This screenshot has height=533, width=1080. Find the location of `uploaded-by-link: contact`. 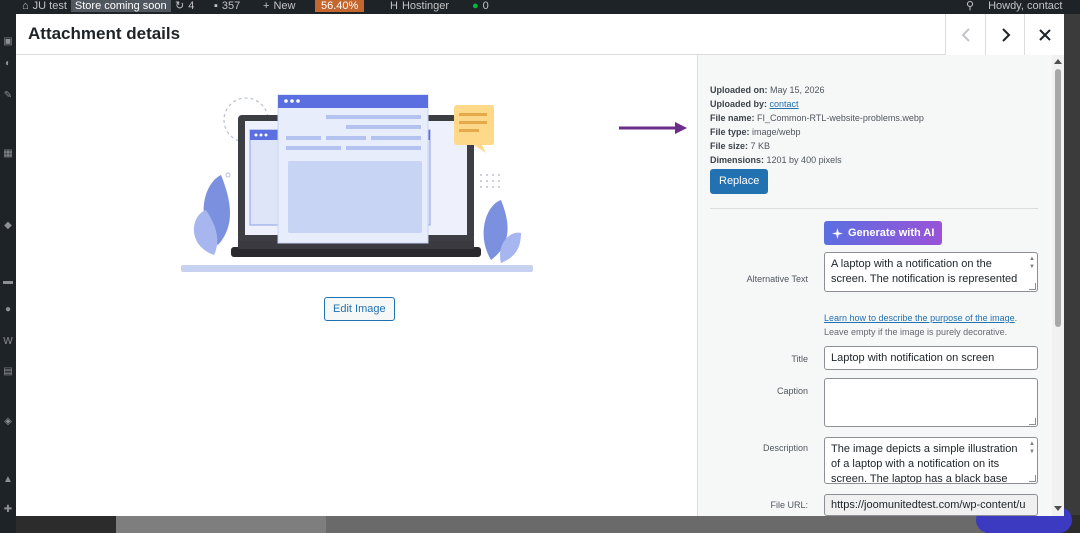

uploaded-by-link: contact is located at coordinates (784, 104).